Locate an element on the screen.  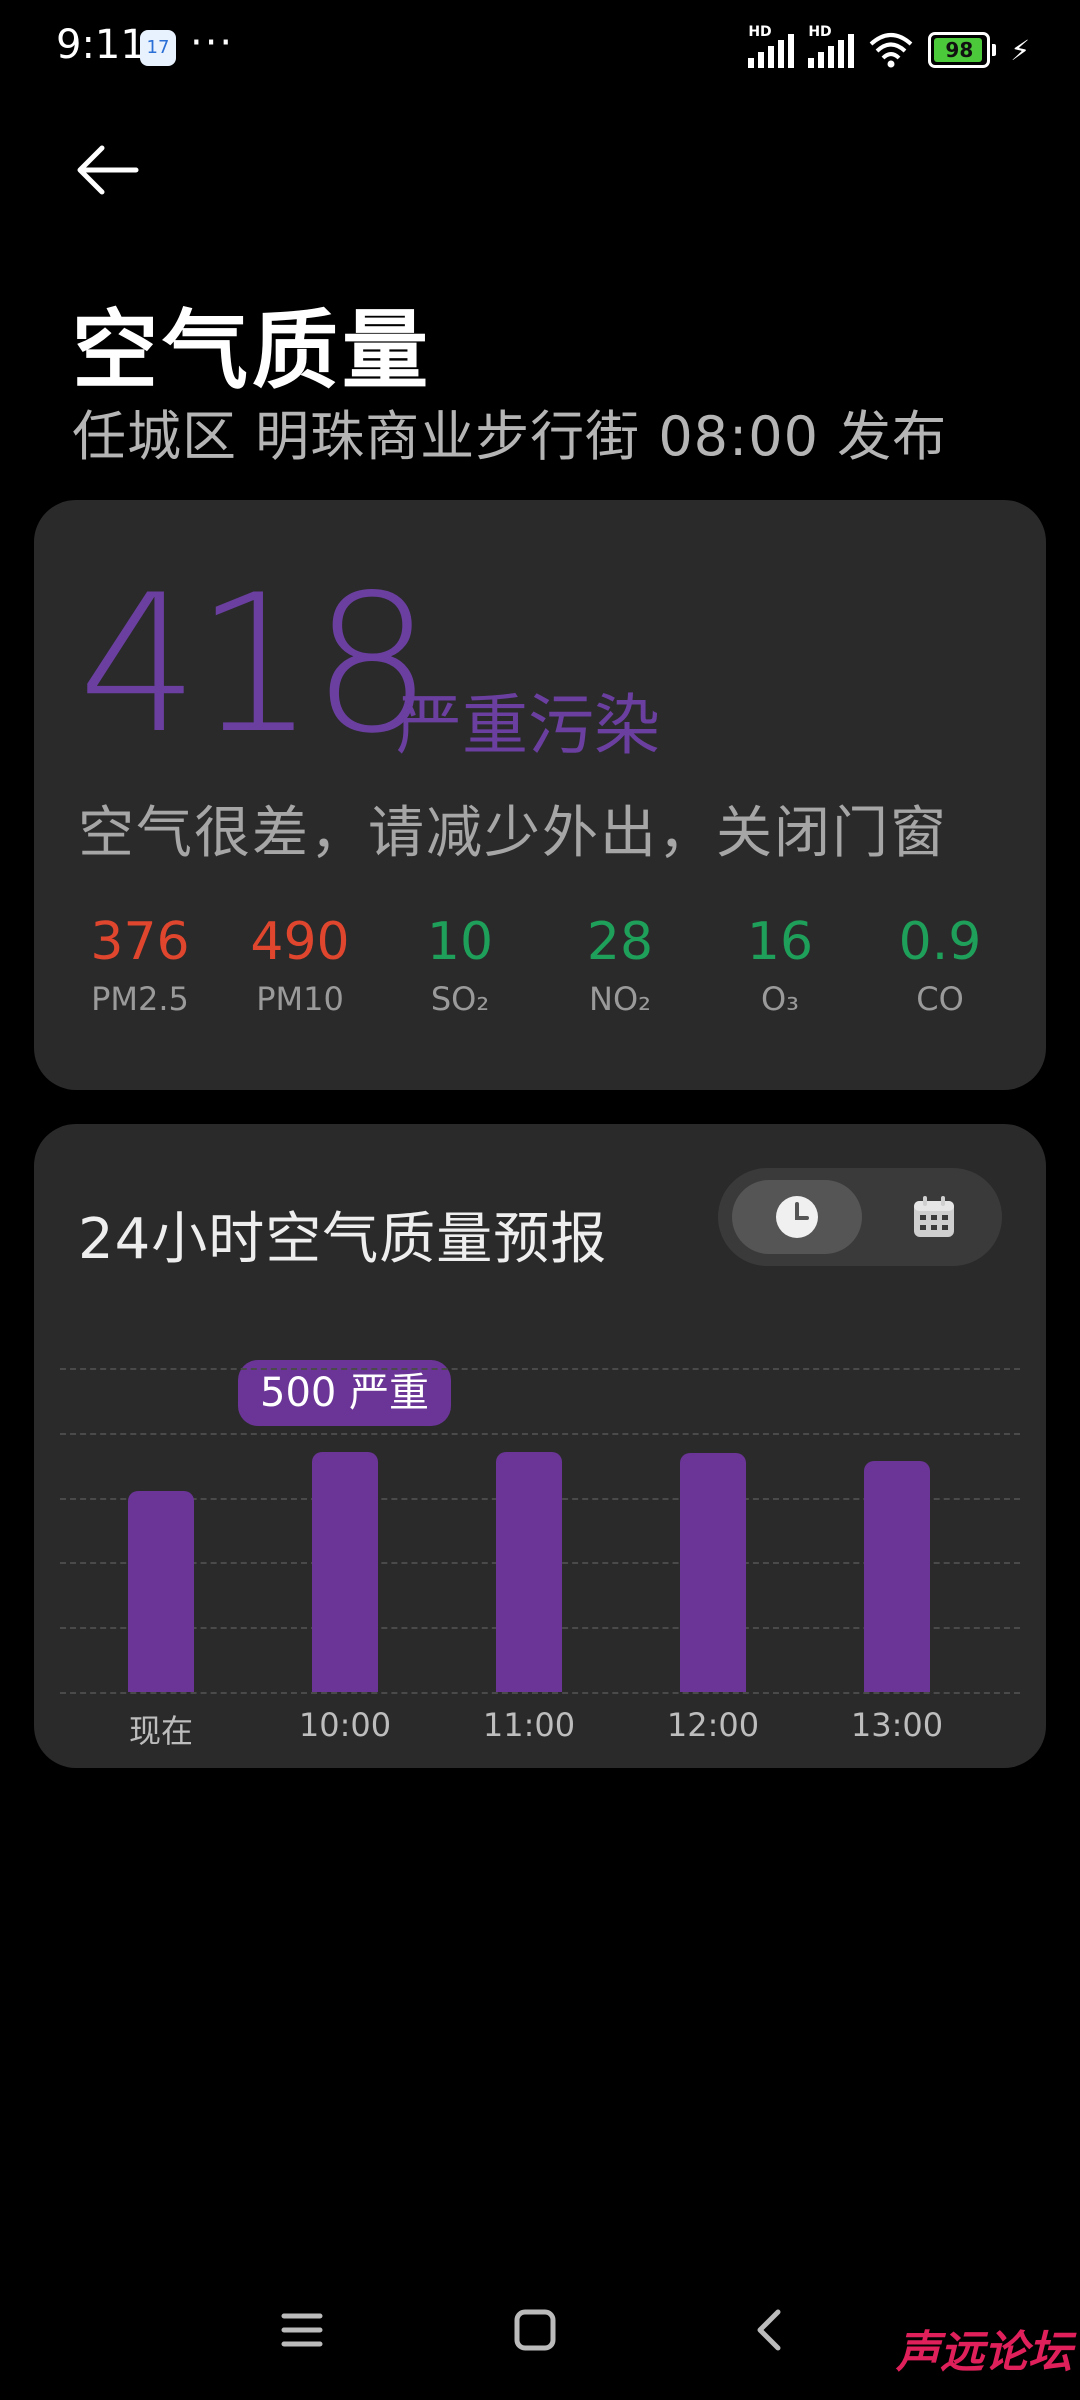
more-notifications-icon: ··· is located at coordinates (212, 43).